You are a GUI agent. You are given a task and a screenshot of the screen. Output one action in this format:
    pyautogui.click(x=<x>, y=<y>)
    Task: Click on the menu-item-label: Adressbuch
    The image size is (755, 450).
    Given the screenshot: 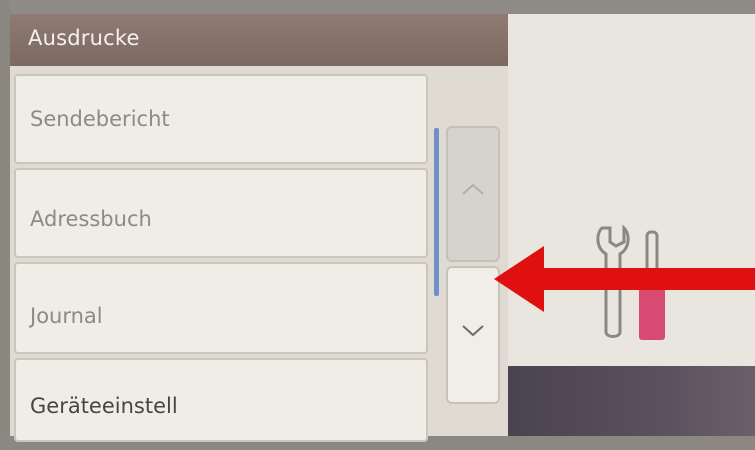 What is the action you would take?
    pyautogui.click(x=91, y=219)
    